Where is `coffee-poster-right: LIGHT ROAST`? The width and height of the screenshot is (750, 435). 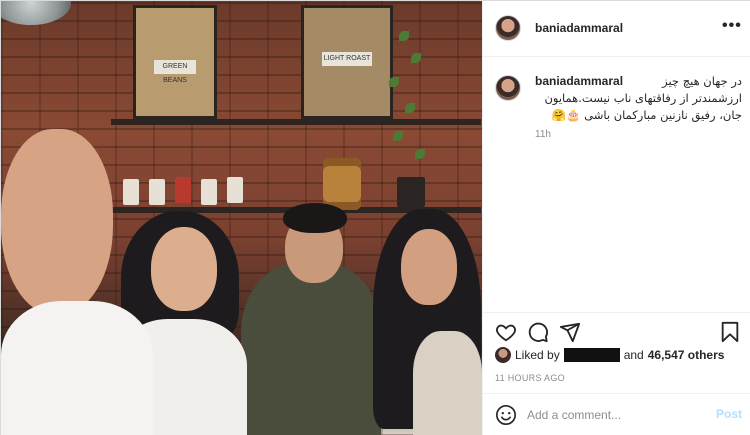
coffee-poster-right: LIGHT ROAST is located at coordinates (347, 62).